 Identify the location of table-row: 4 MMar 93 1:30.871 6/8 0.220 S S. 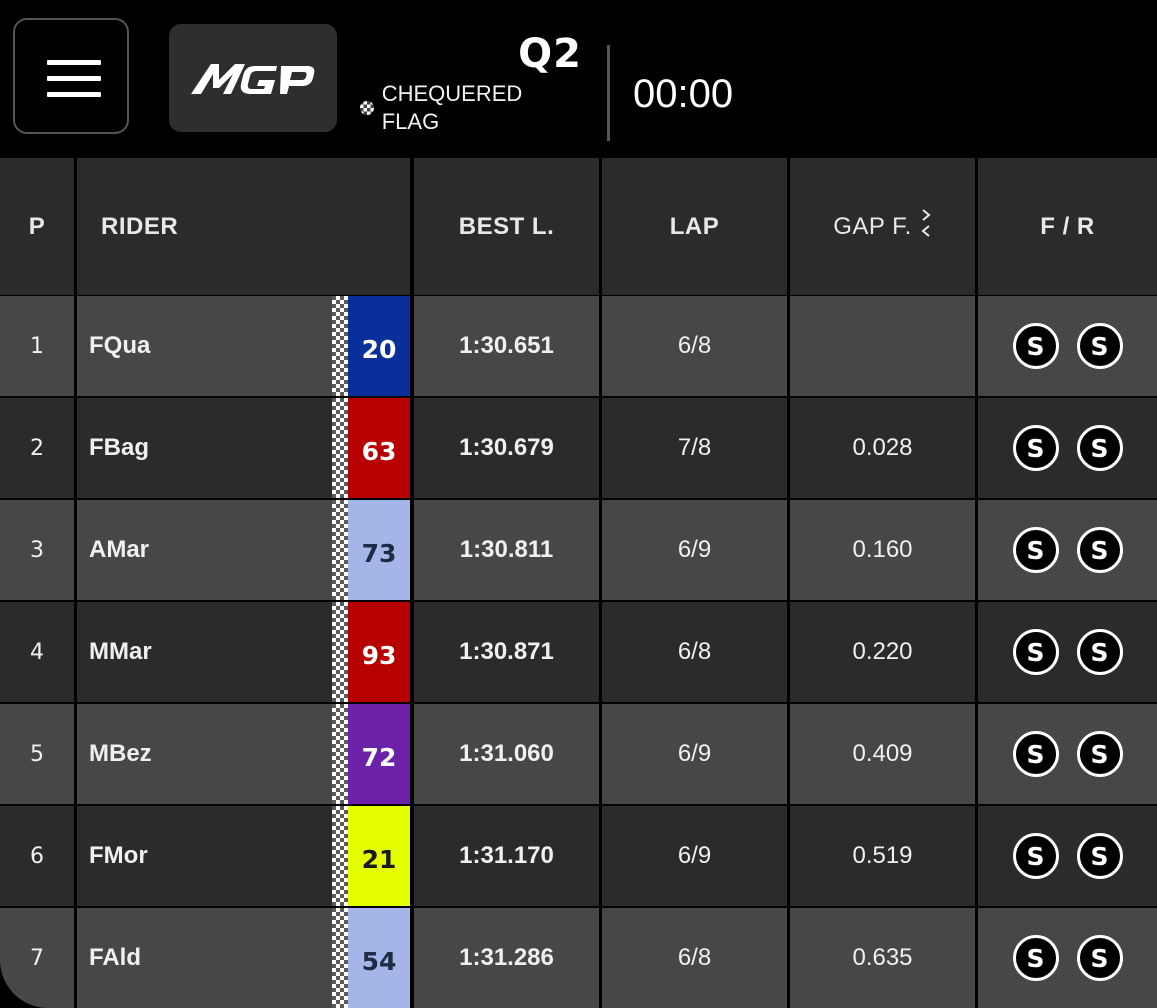
(578, 652).